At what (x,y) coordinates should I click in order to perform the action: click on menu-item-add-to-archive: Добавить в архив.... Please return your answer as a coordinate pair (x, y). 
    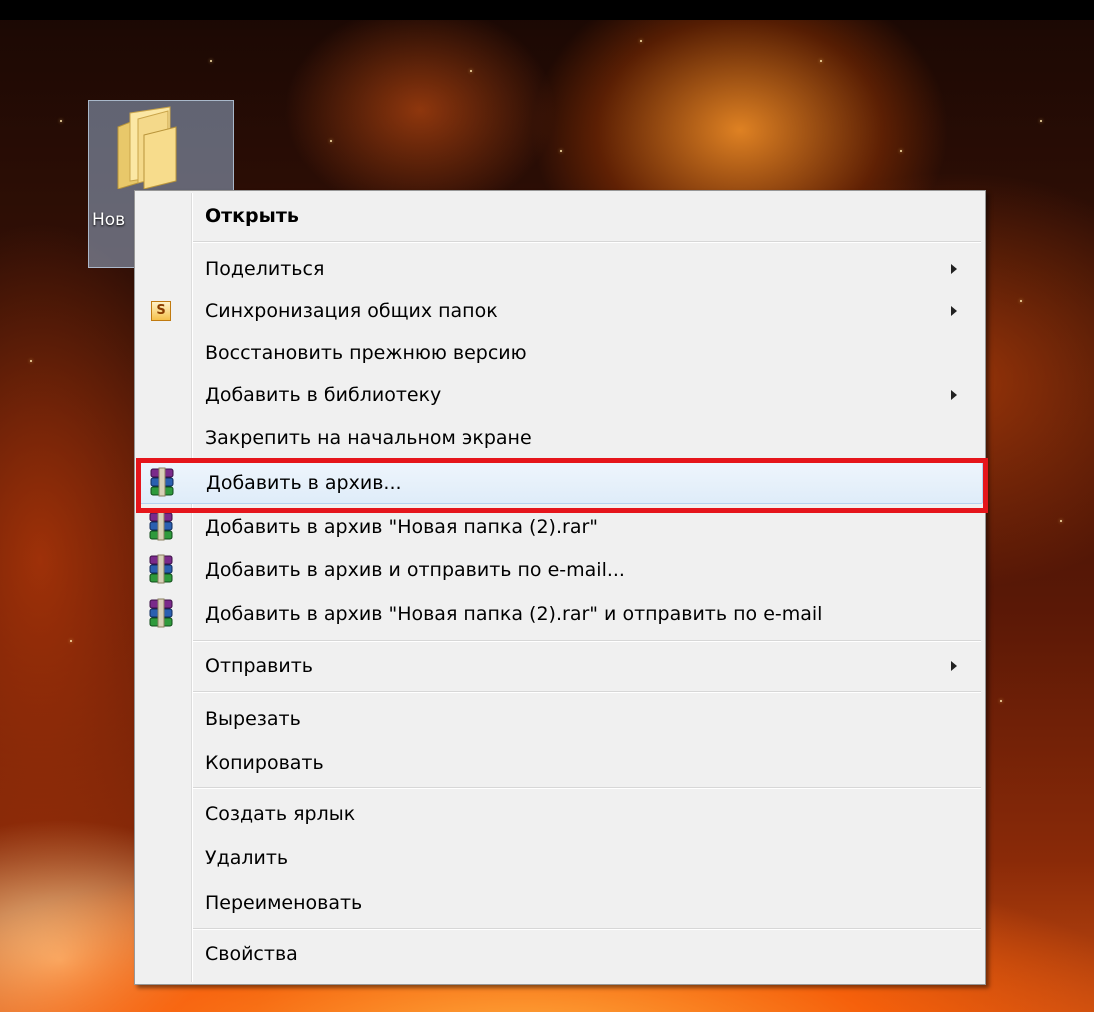
    Looking at the image, I should click on (560, 483).